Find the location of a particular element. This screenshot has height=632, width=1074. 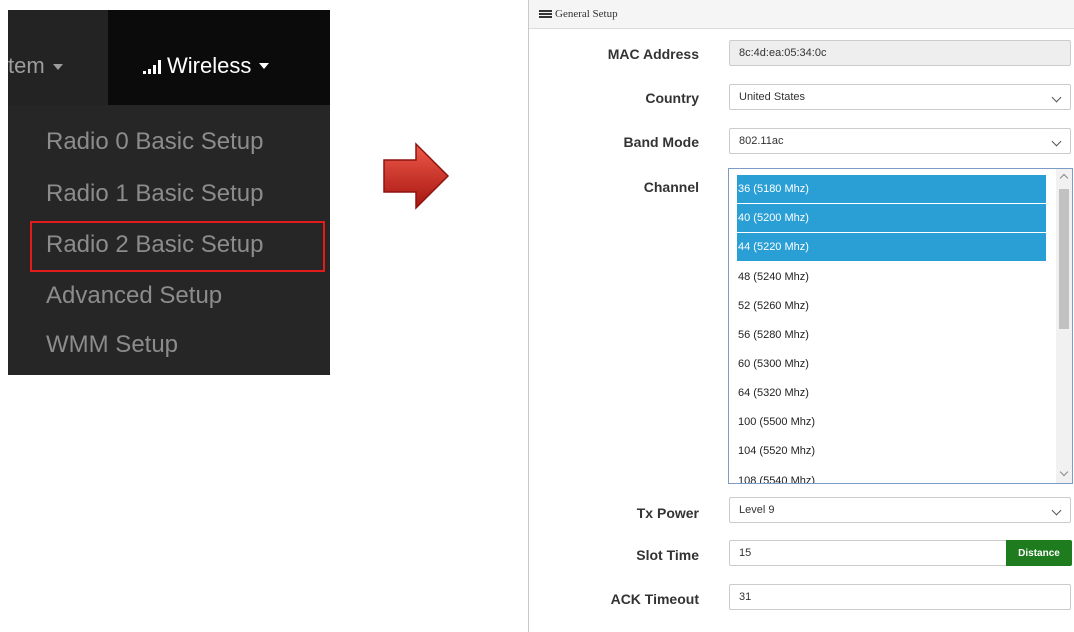

mac-address-value: 8c:4d:ea:05:34:0c is located at coordinates (783, 53).